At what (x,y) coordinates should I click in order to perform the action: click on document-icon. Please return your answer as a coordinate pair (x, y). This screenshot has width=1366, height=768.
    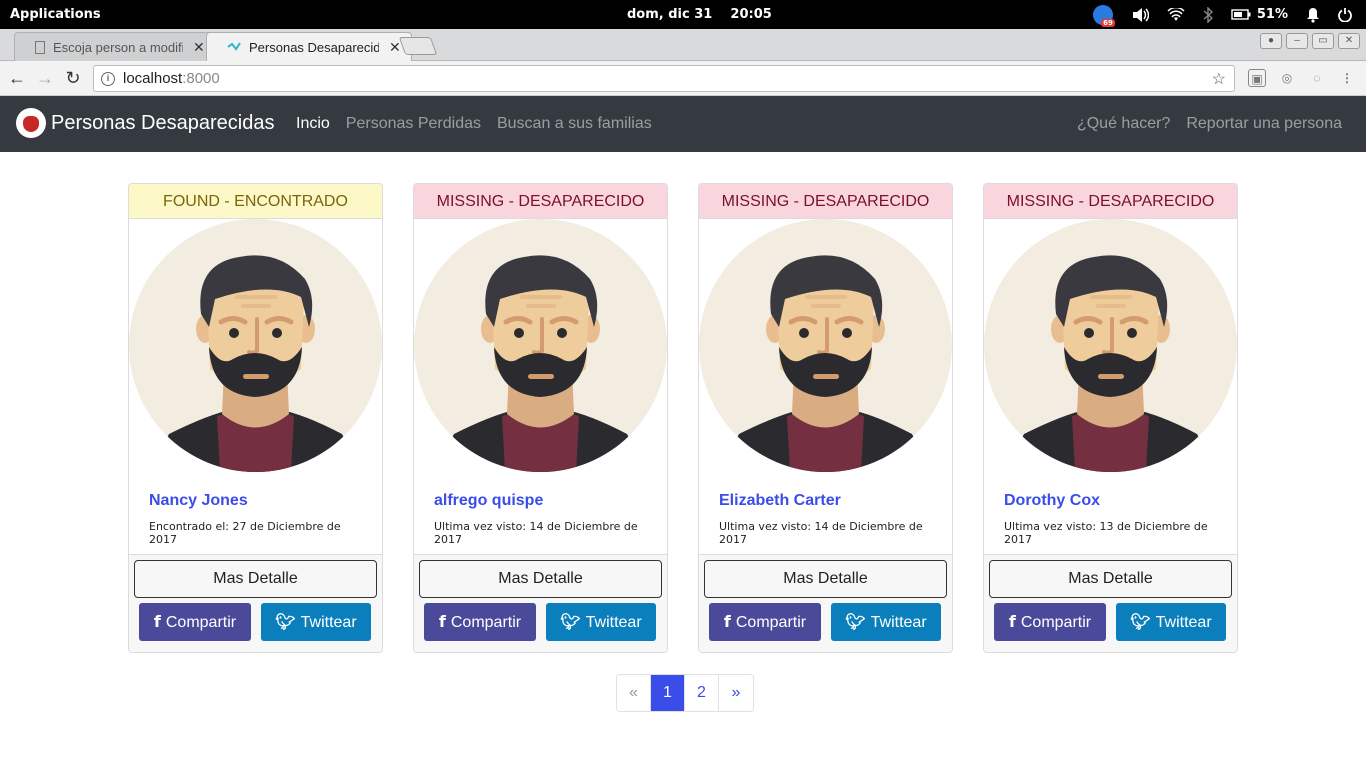
    Looking at the image, I should click on (40, 47).